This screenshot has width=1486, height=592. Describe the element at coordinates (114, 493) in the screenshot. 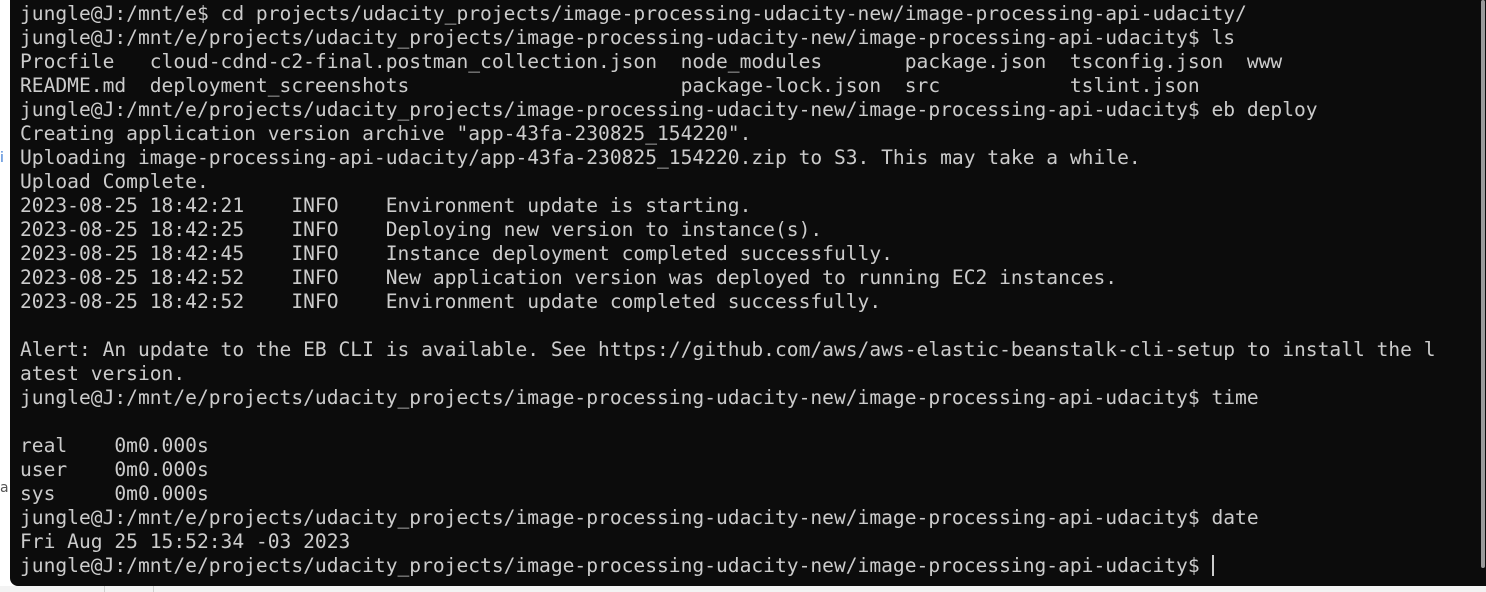

I see `terminal-line: sys 0m0.000s` at that location.